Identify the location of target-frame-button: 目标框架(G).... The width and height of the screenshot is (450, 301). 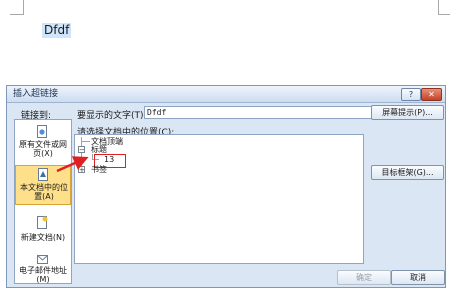
(407, 172).